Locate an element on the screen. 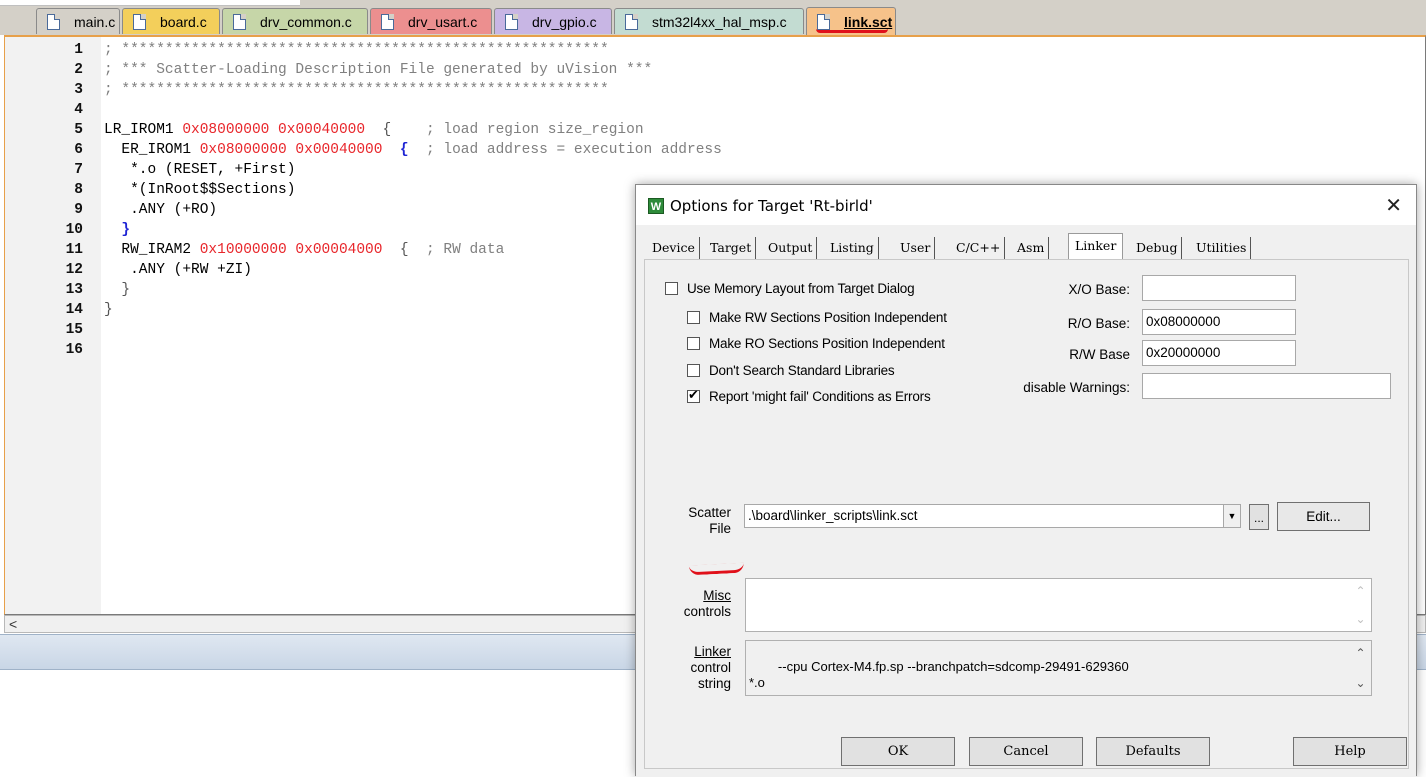 The image size is (1426, 777). ro-position-independent-checkbox: Make RO Sections Position Independent is located at coordinates (816, 343).